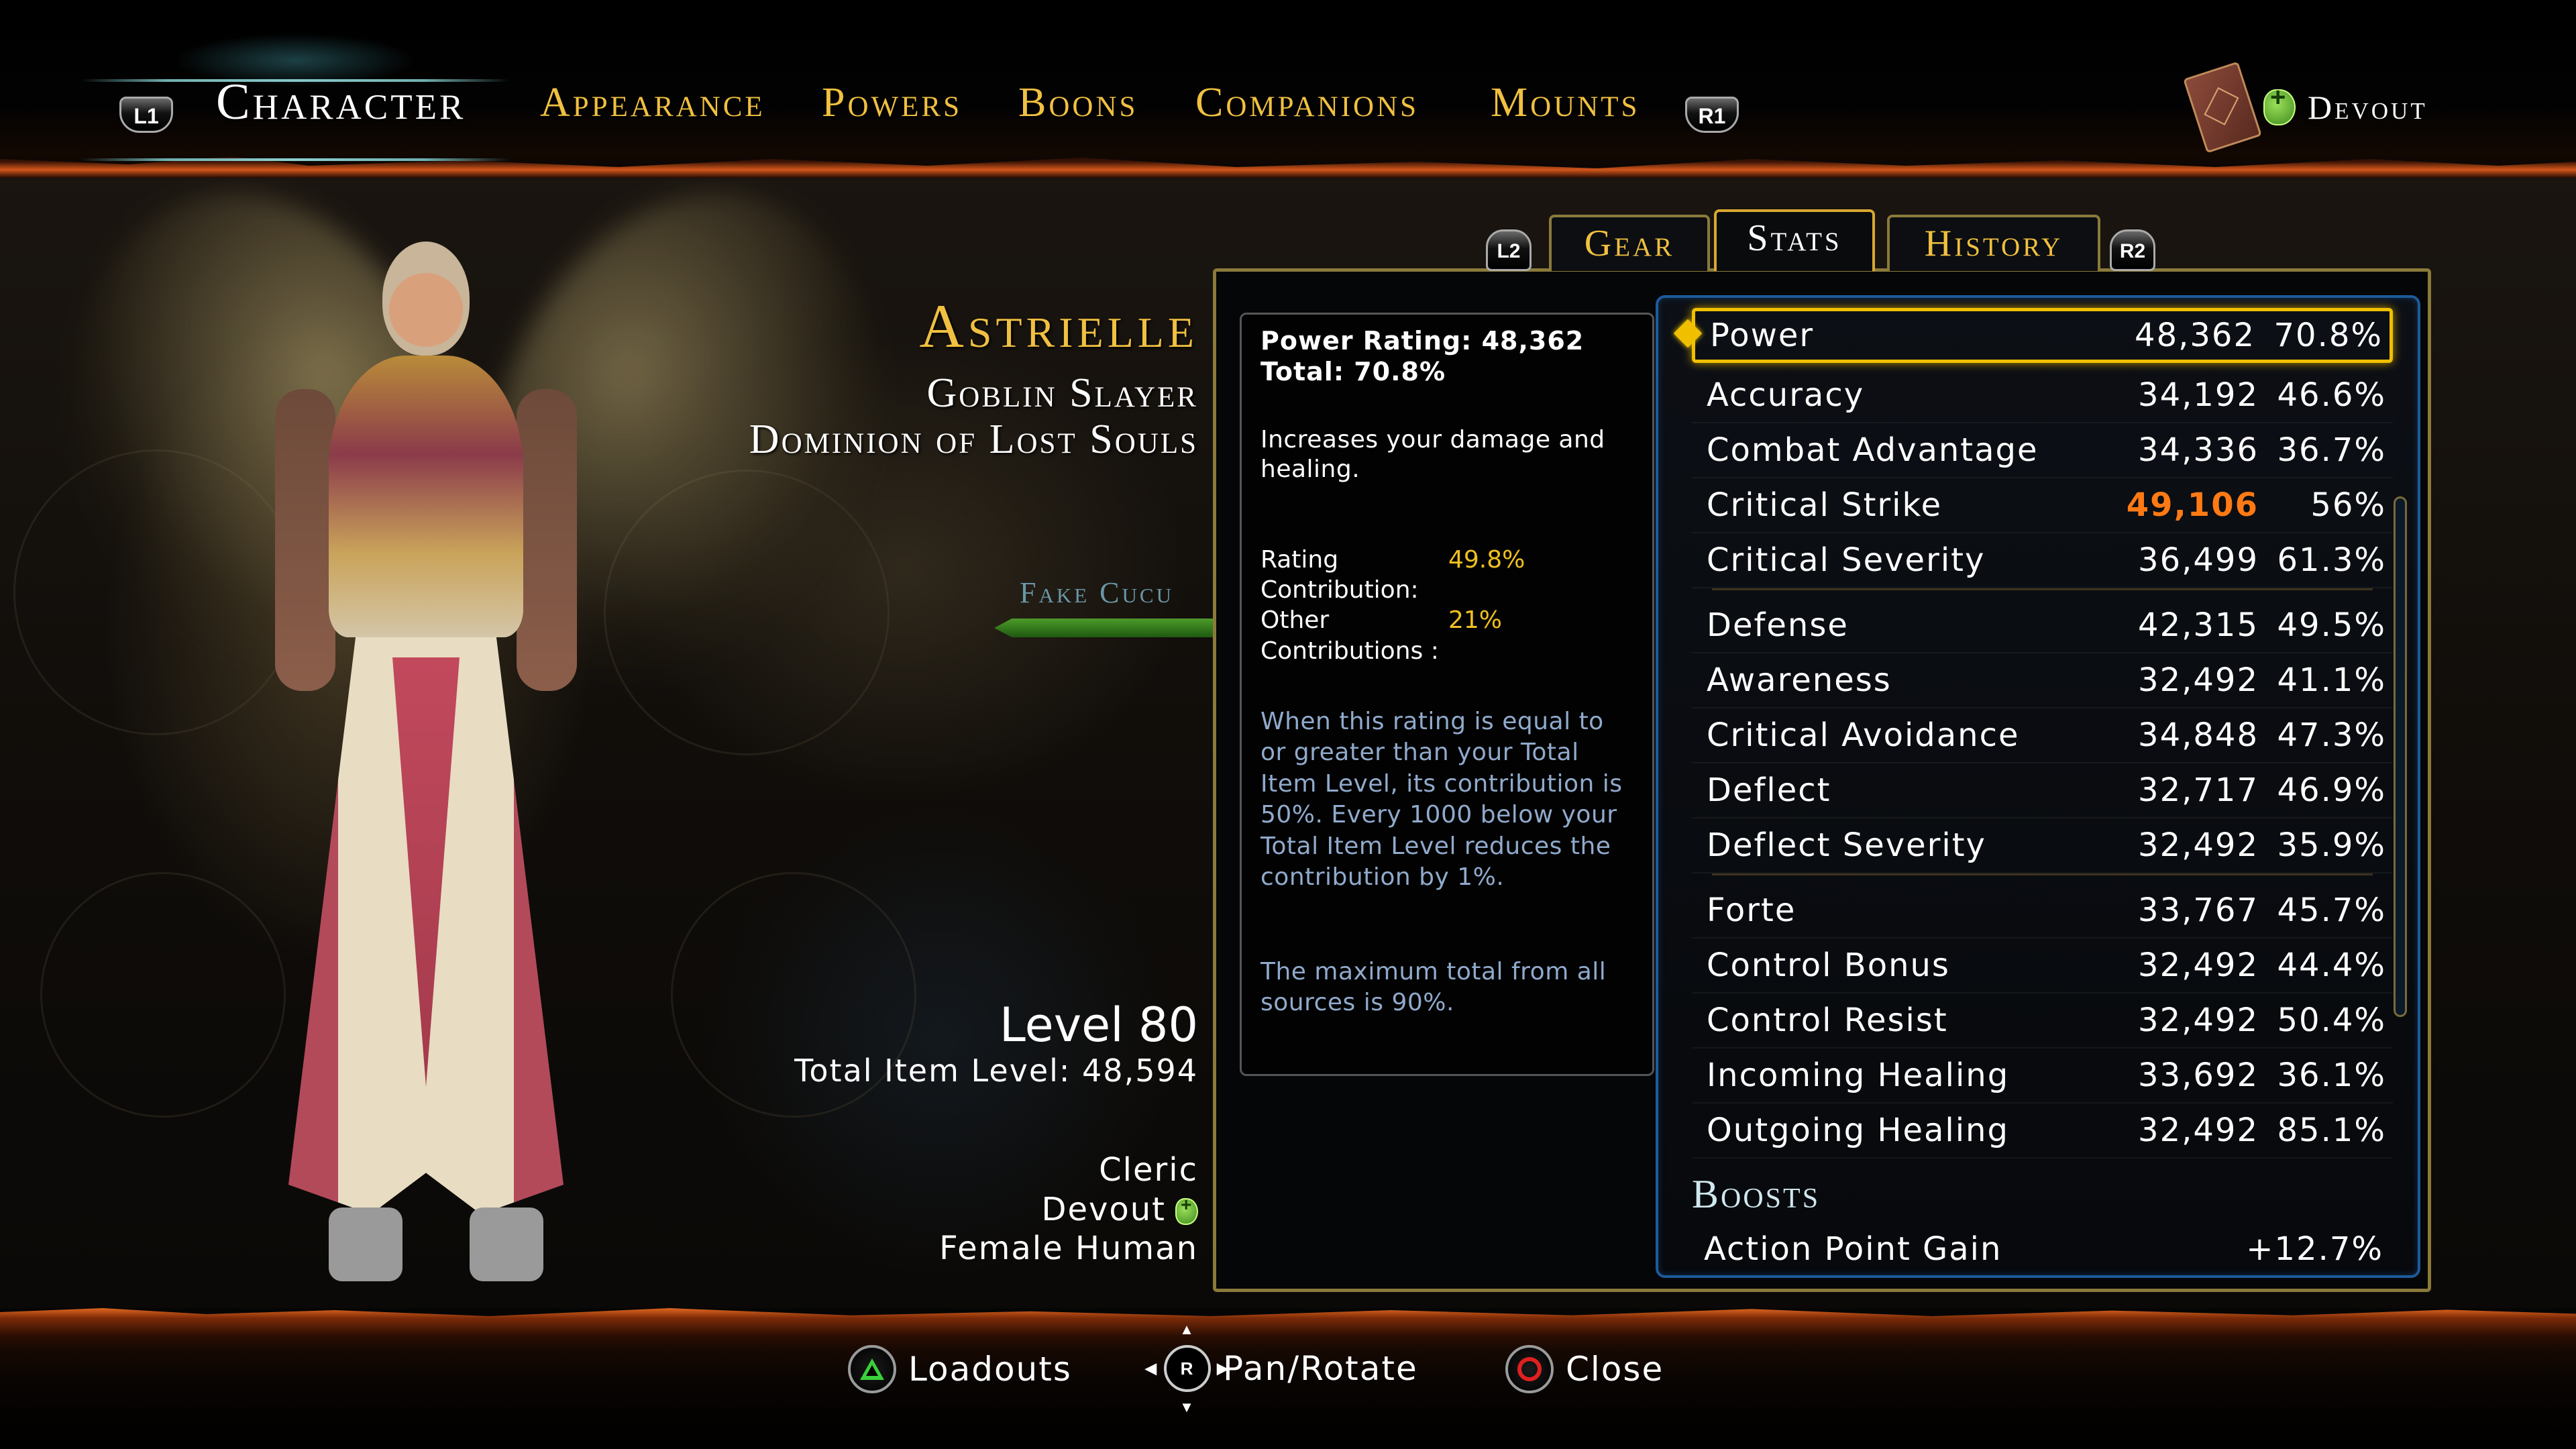 The height and width of the screenshot is (1449, 2576). What do you see at coordinates (506, 1244) in the screenshot?
I see `character-boot` at bounding box center [506, 1244].